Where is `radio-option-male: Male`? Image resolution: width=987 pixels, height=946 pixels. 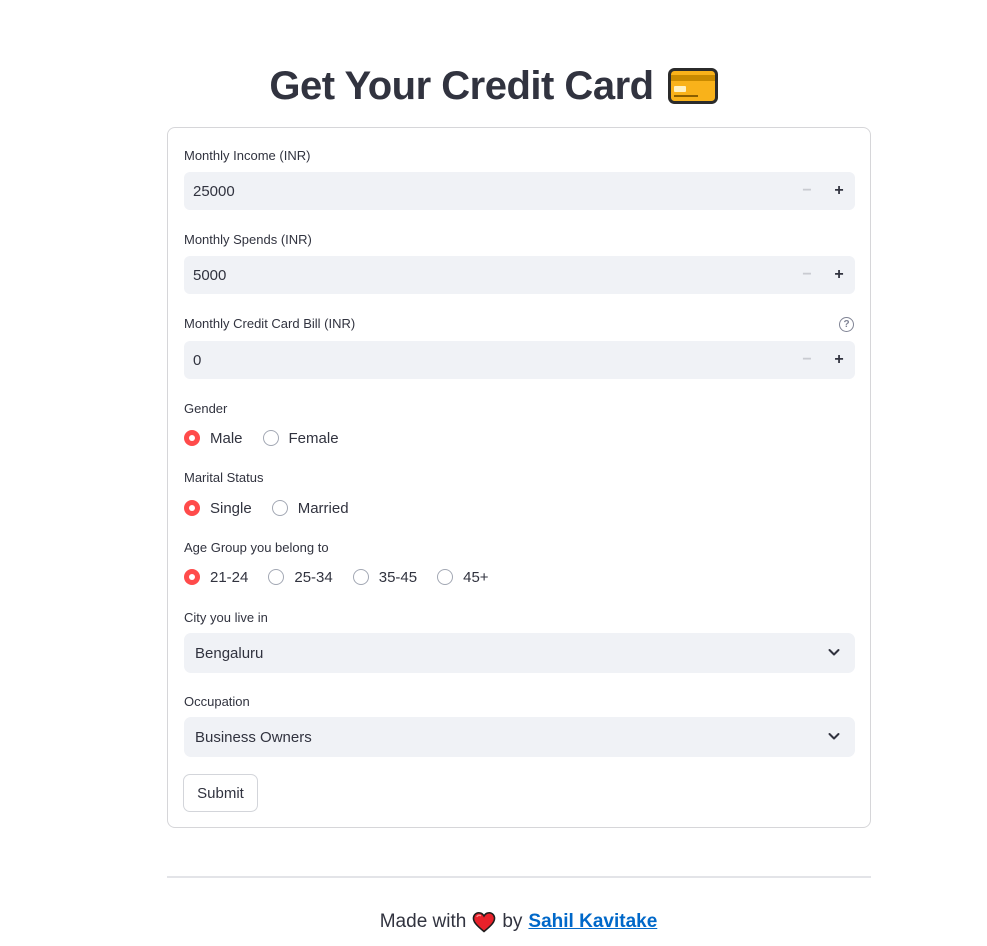
radio-option-male: Male is located at coordinates (213, 438).